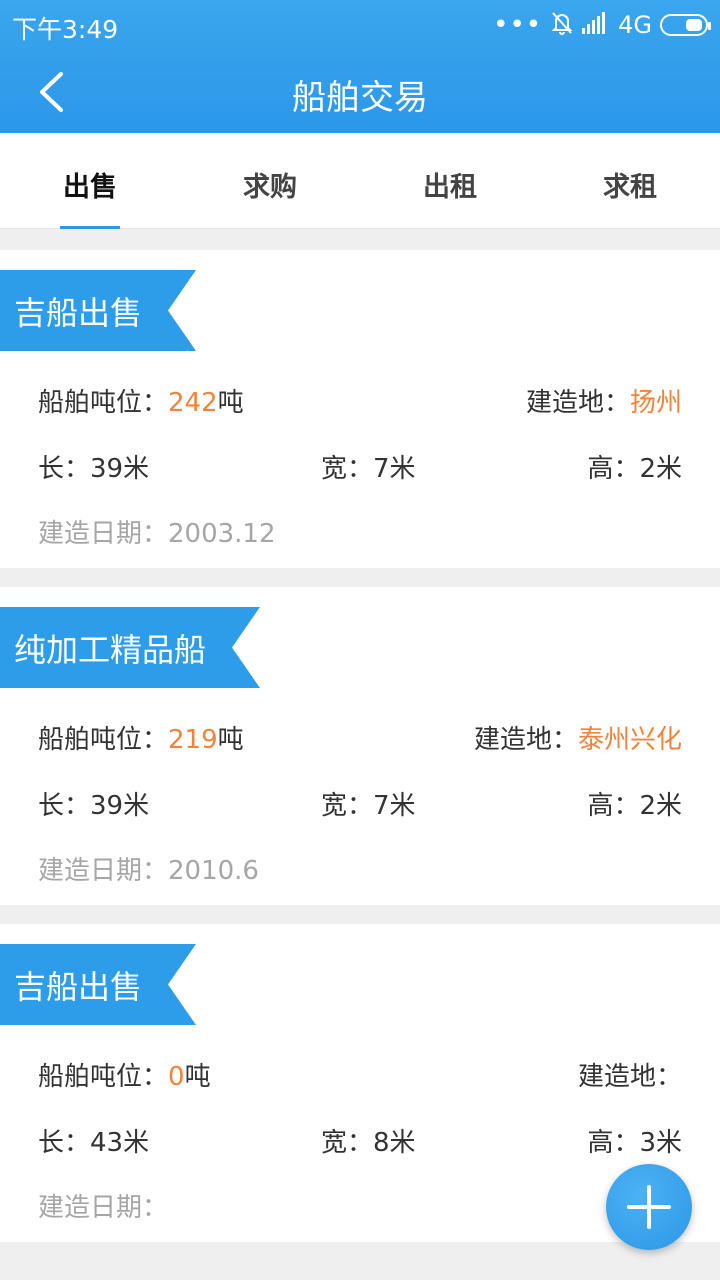 The width and height of the screenshot is (720, 1280). Describe the element at coordinates (635, 25) in the screenshot. I see `network-type: 4G` at that location.